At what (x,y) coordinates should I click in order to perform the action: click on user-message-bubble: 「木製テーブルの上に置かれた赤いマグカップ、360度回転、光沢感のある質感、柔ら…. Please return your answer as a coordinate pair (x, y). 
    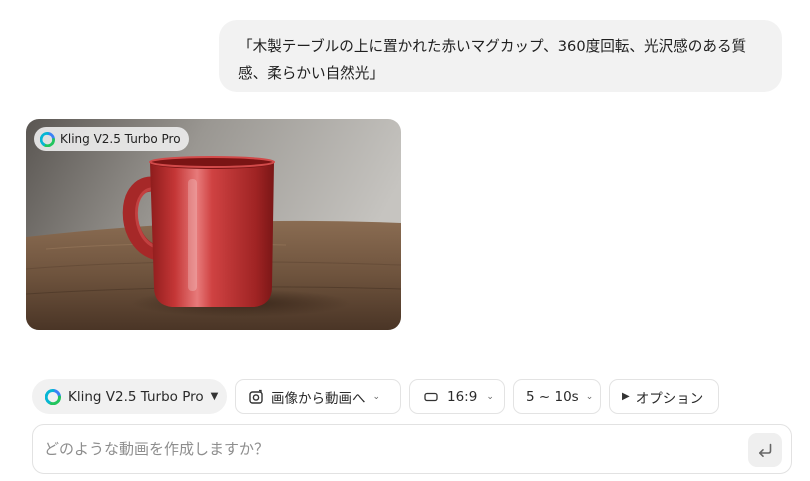
    Looking at the image, I should click on (500, 56).